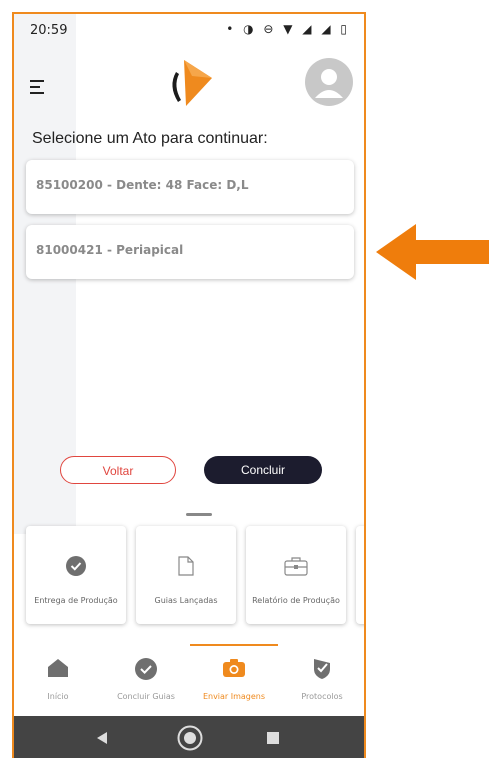  Describe the element at coordinates (76, 600) in the screenshot. I see `tile-label: Entrega de Produção` at that location.